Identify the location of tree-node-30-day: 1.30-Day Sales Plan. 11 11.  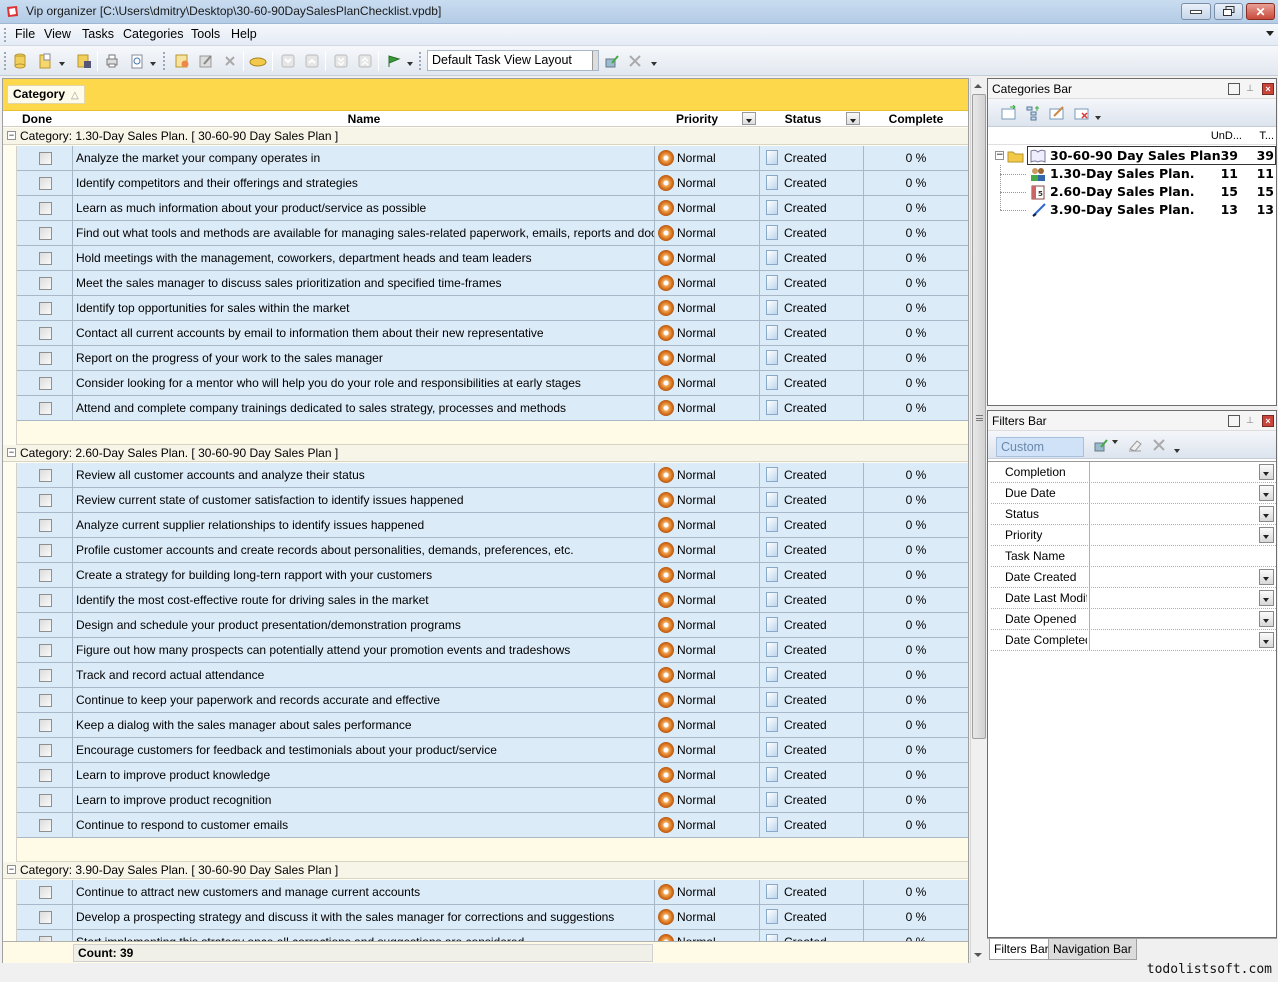
(1132, 174).